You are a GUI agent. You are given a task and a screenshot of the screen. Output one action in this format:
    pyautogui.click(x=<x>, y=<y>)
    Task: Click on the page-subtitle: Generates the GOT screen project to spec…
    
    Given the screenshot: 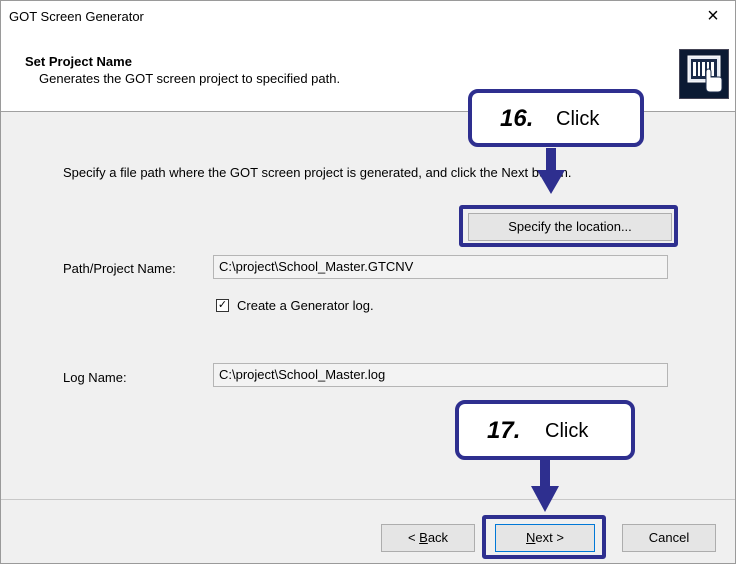 What is the action you would take?
    pyautogui.click(x=190, y=78)
    